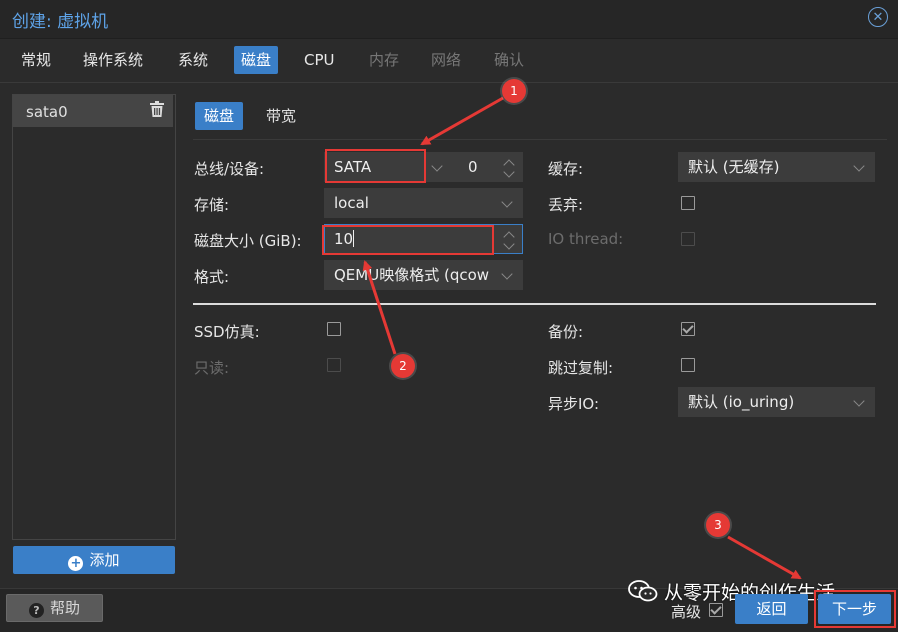 The height and width of the screenshot is (632, 898). What do you see at coordinates (64, 608) in the screenshot?
I see `help-label: 帮助` at bounding box center [64, 608].